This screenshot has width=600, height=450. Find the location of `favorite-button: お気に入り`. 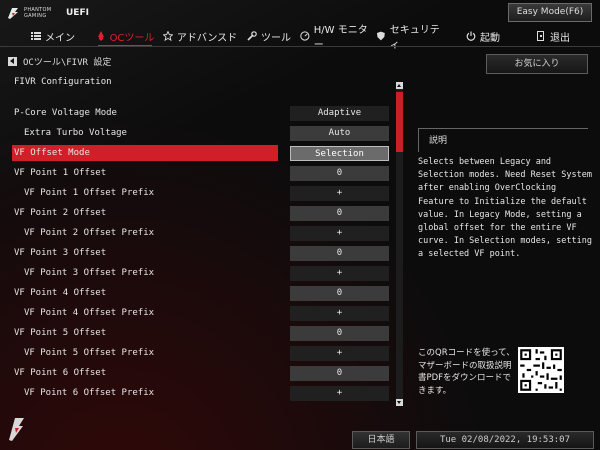

favorite-button: お気に入り is located at coordinates (537, 64).